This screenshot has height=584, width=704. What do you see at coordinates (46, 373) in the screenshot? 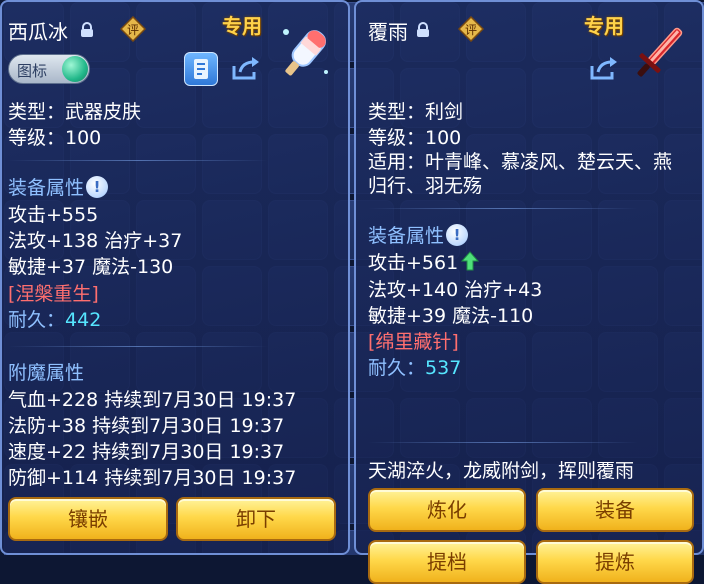
I see `enchant-title: 附魔属性` at bounding box center [46, 373].